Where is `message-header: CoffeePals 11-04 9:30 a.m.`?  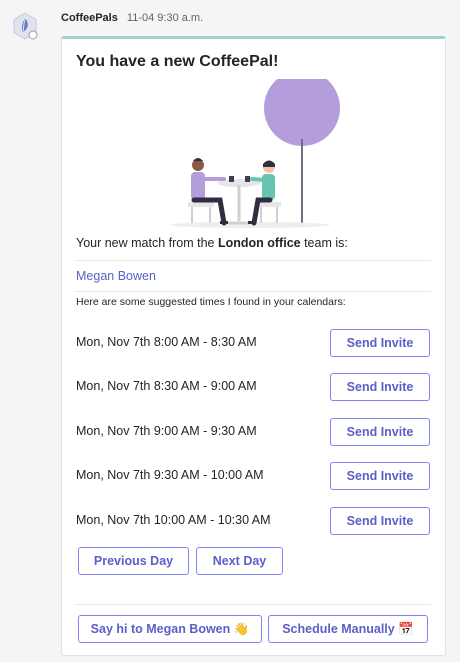 message-header: CoffeePals 11-04 9:30 a.m. is located at coordinates (132, 18).